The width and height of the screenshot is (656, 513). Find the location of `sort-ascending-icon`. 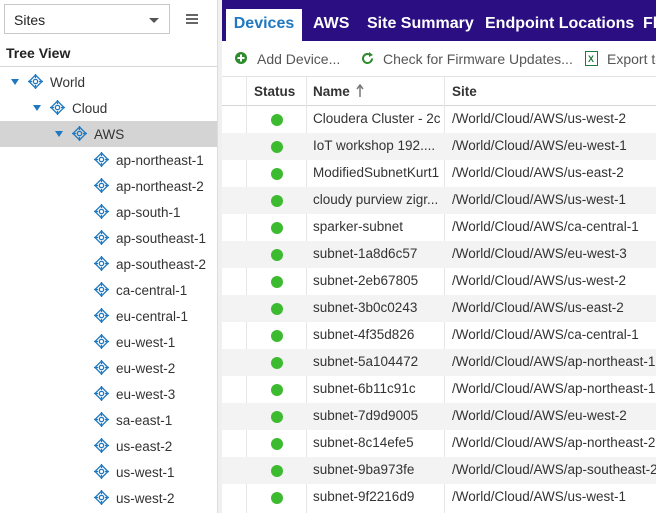

sort-ascending-icon is located at coordinates (360, 90).